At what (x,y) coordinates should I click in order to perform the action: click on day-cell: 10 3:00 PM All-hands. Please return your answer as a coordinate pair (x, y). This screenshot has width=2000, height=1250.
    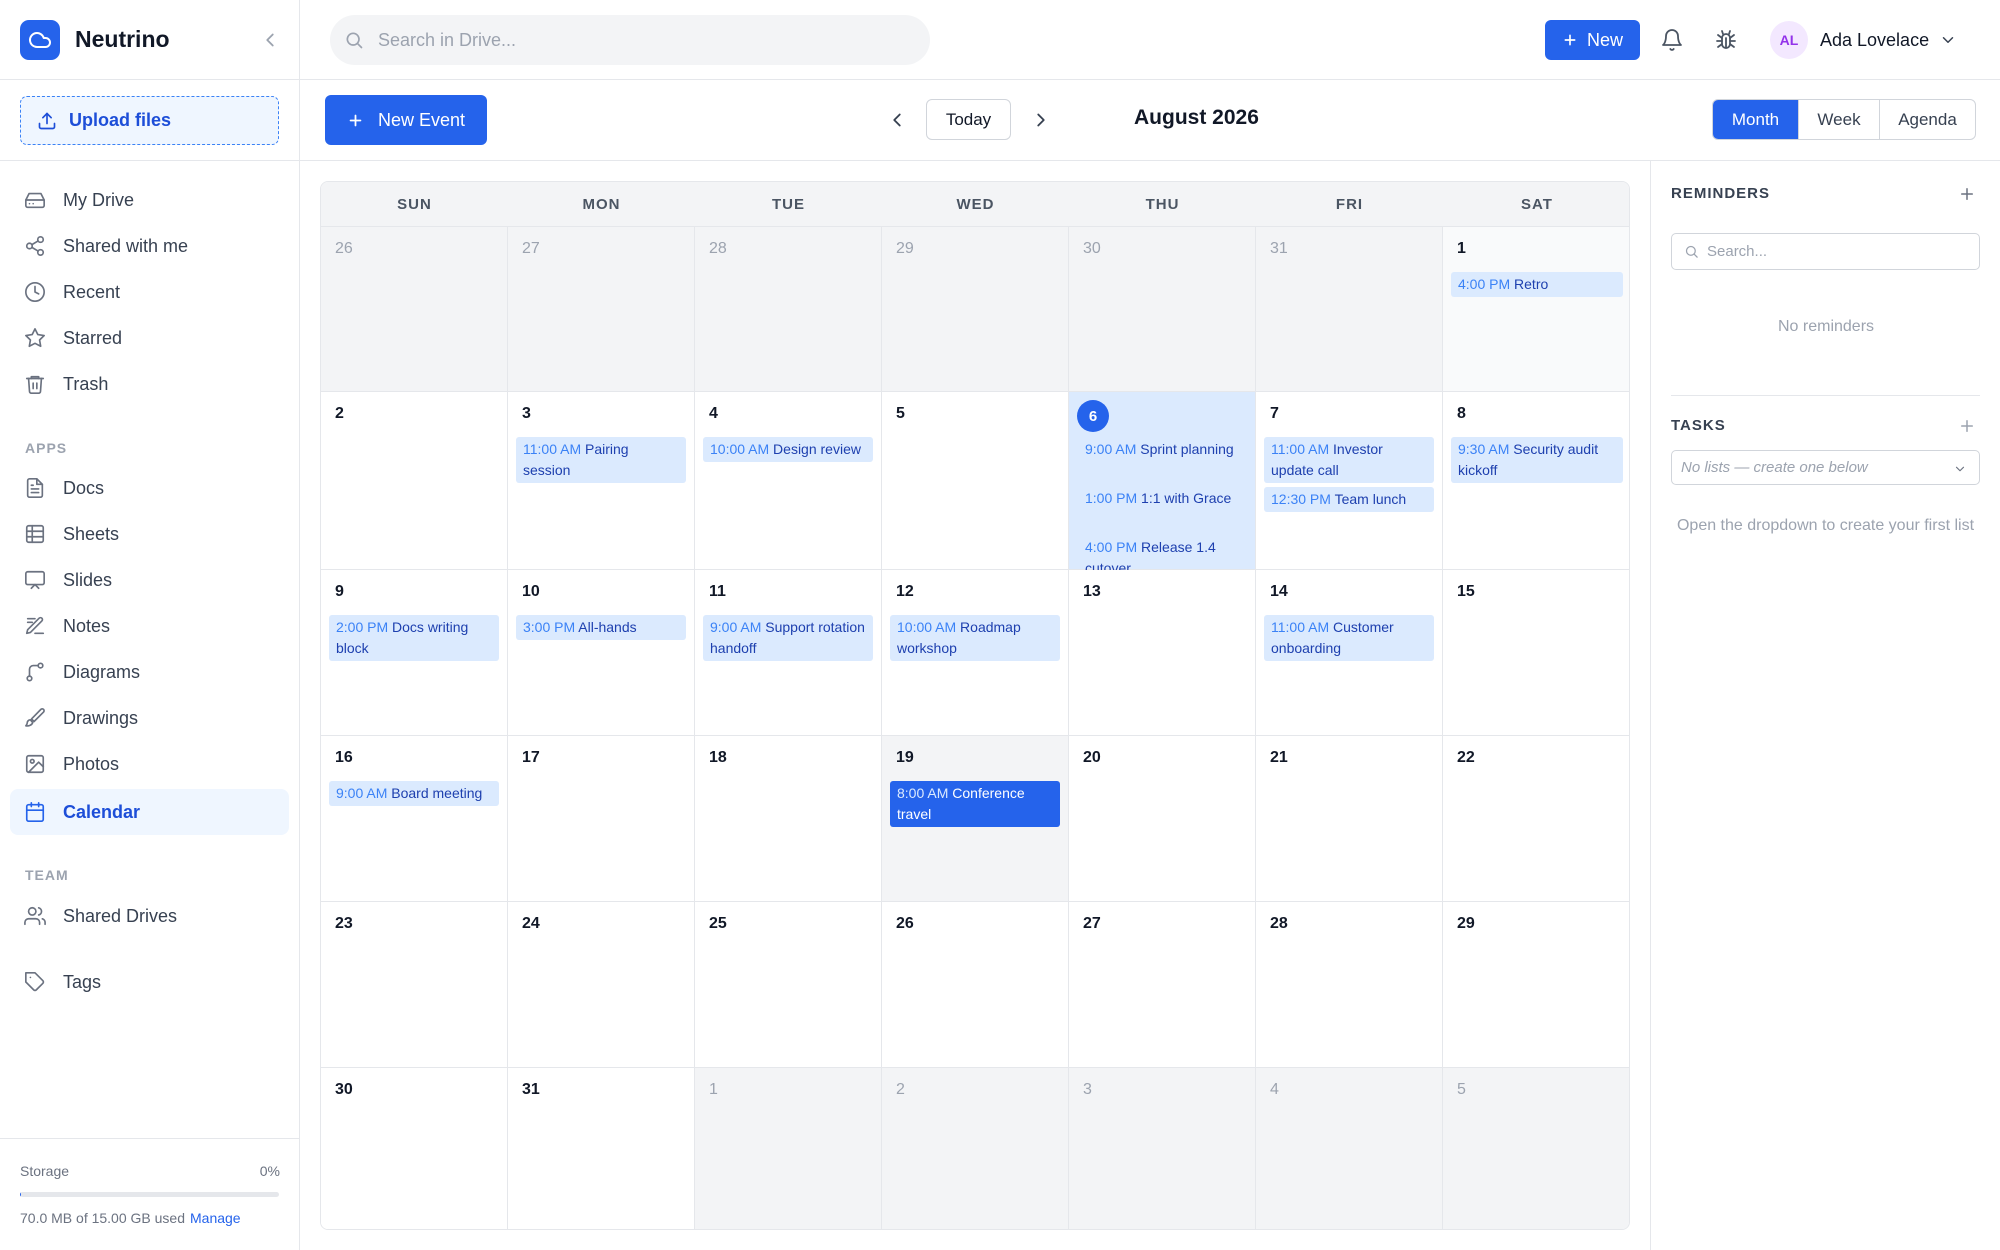
    Looking at the image, I should click on (601, 653).